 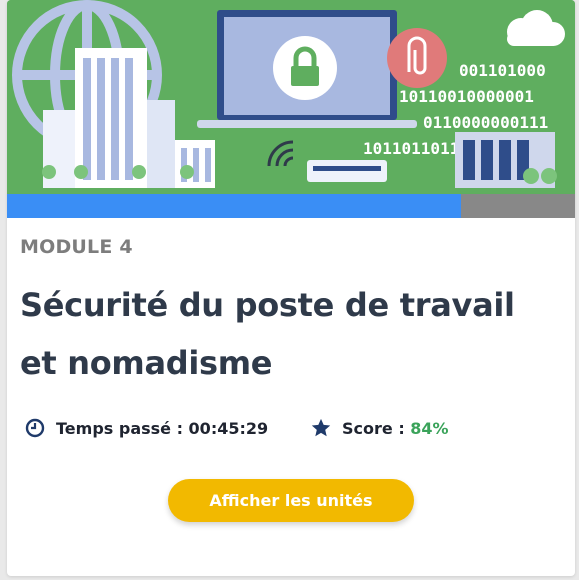 I want to click on score: Score : 84%, so click(x=379, y=428).